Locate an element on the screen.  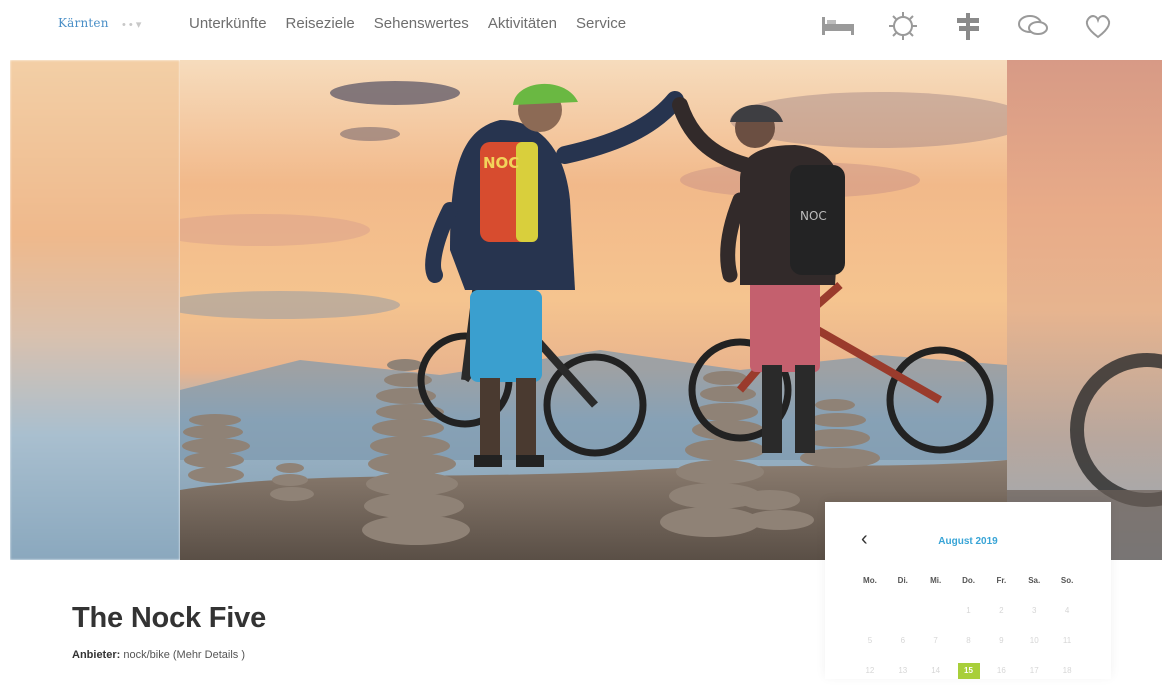
calendar-day: 1 is located at coordinates (969, 618).